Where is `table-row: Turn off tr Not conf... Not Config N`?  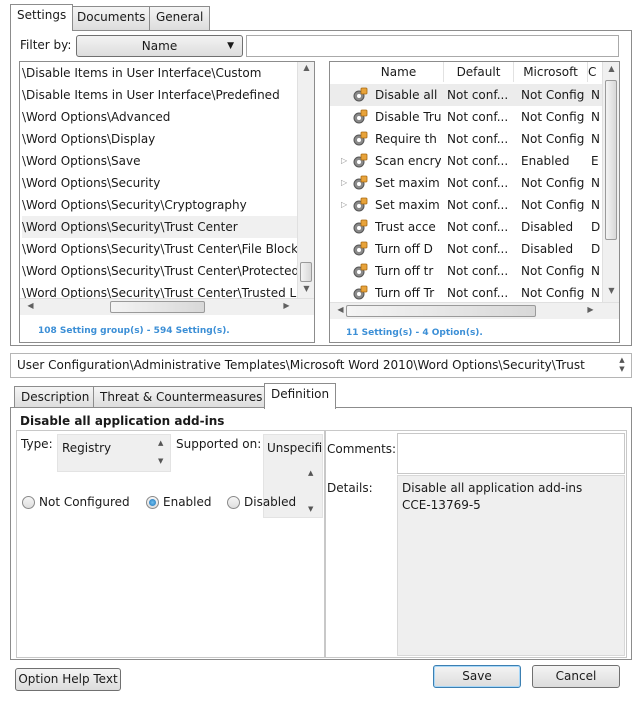
table-row: Turn off tr Not conf... Not Config N is located at coordinates (470, 271).